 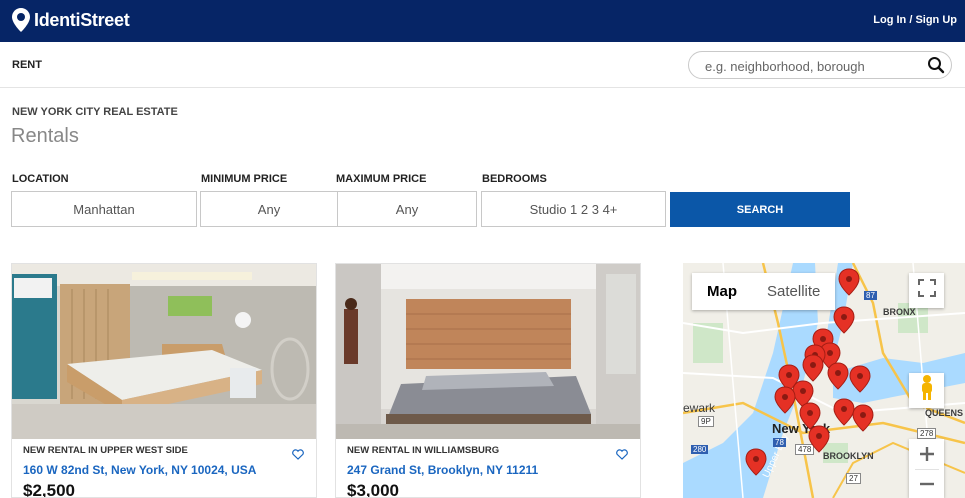 I want to click on bedrooms-value: Studio 1 2 3 4+, so click(x=573, y=209).